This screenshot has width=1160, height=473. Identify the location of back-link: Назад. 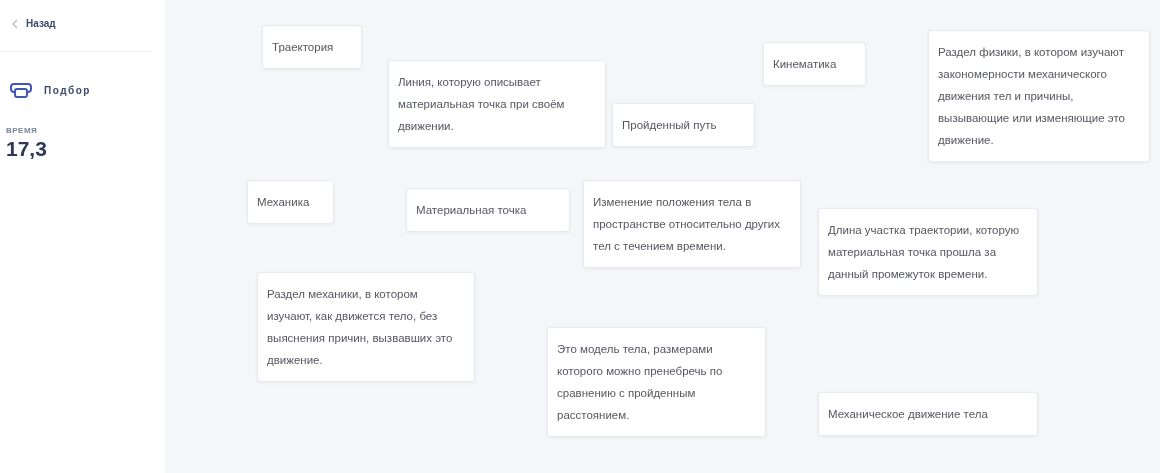
(28, 23).